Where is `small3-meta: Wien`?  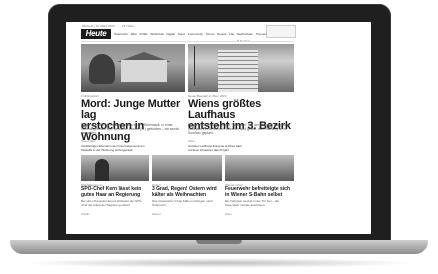 small3-meta: Wien is located at coordinates (228, 214).